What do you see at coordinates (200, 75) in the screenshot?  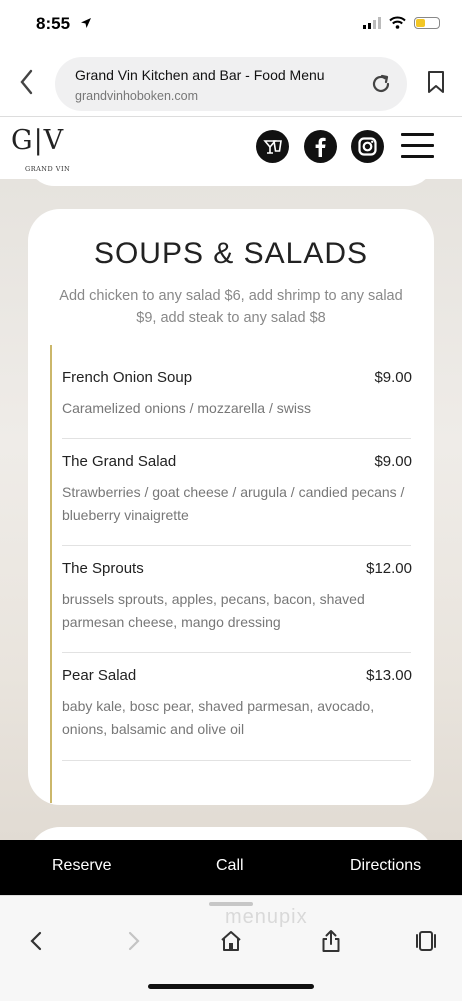 I see `page-title: Grand Vin Kitchen and Bar - Food Menu` at bounding box center [200, 75].